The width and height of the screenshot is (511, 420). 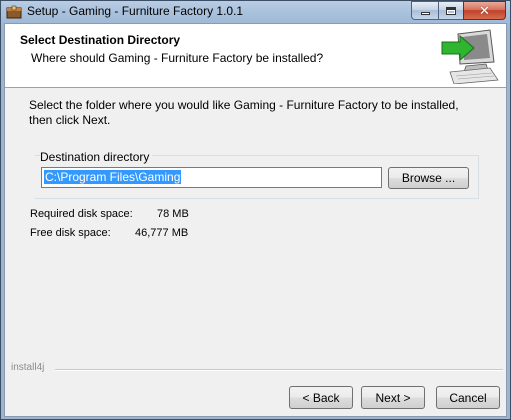 I want to click on required-space-row: Required disk space: 78 MB, so click(x=109, y=214).